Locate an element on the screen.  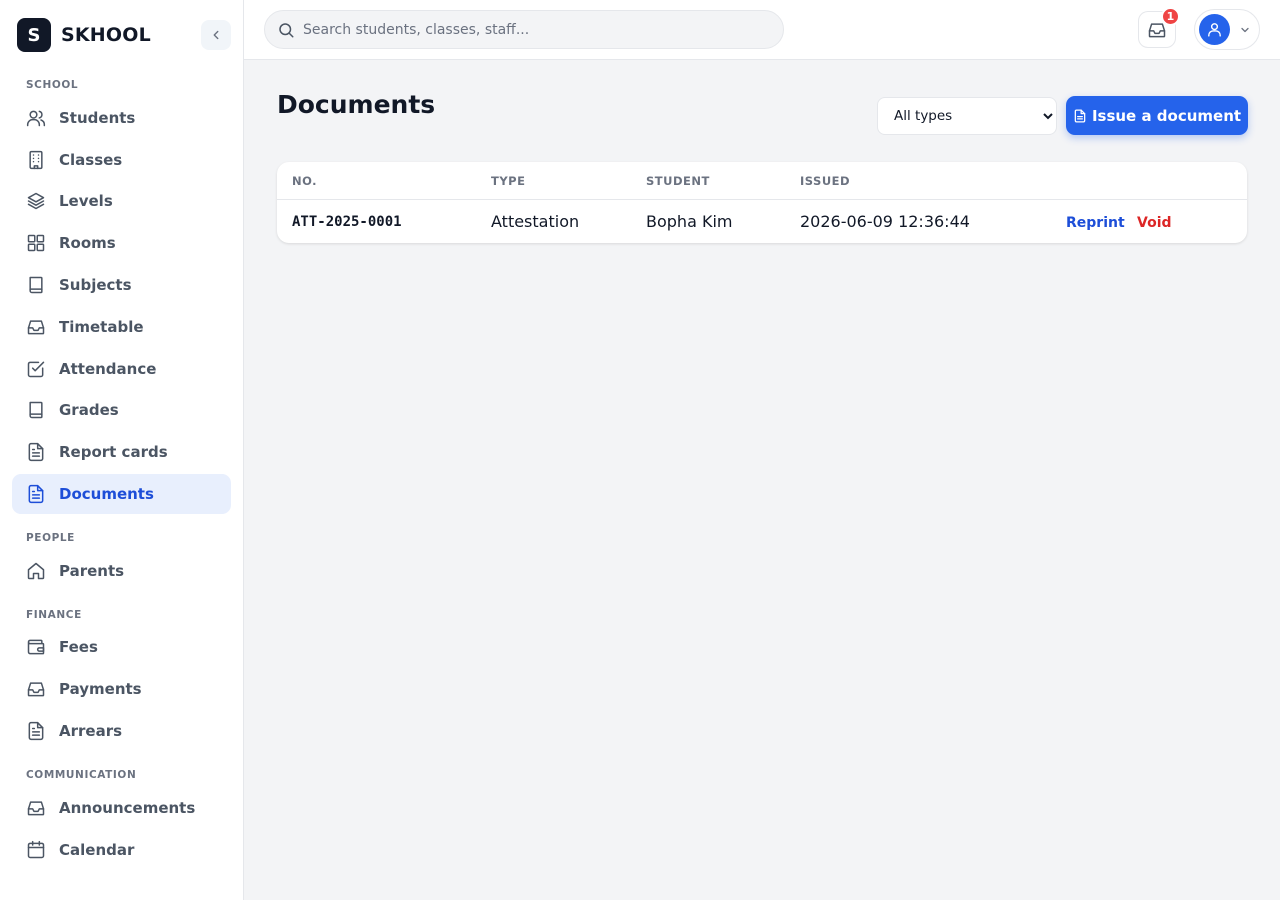
column-header-student: STUDENT is located at coordinates (678, 181).